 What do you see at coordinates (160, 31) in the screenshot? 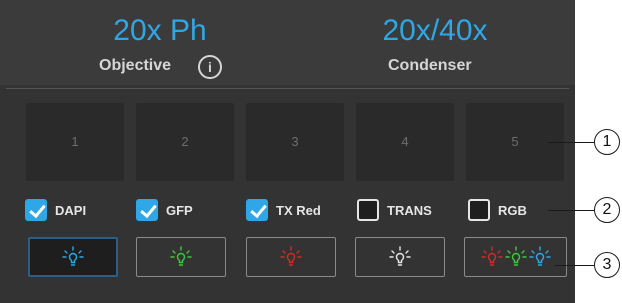
I see `objective-value: 20x Ph` at bounding box center [160, 31].